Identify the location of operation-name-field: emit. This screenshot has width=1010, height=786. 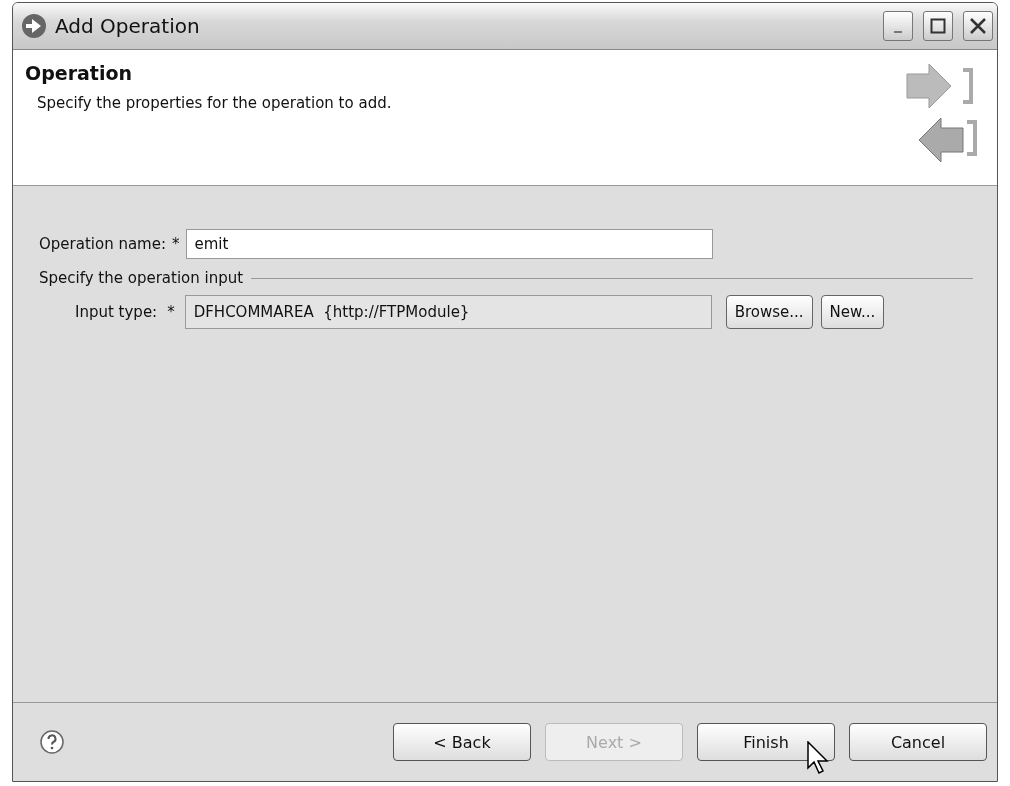
(449, 244).